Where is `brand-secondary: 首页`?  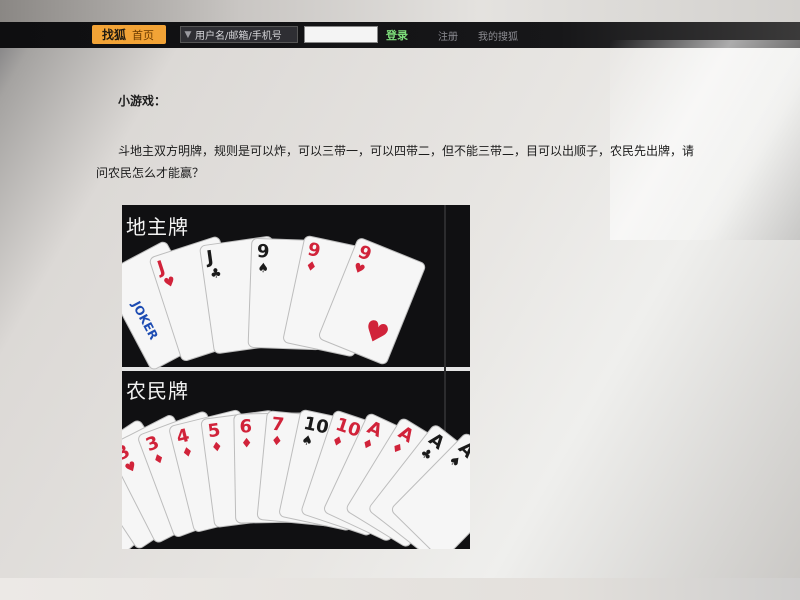
brand-secondary: 首页 is located at coordinates (143, 35).